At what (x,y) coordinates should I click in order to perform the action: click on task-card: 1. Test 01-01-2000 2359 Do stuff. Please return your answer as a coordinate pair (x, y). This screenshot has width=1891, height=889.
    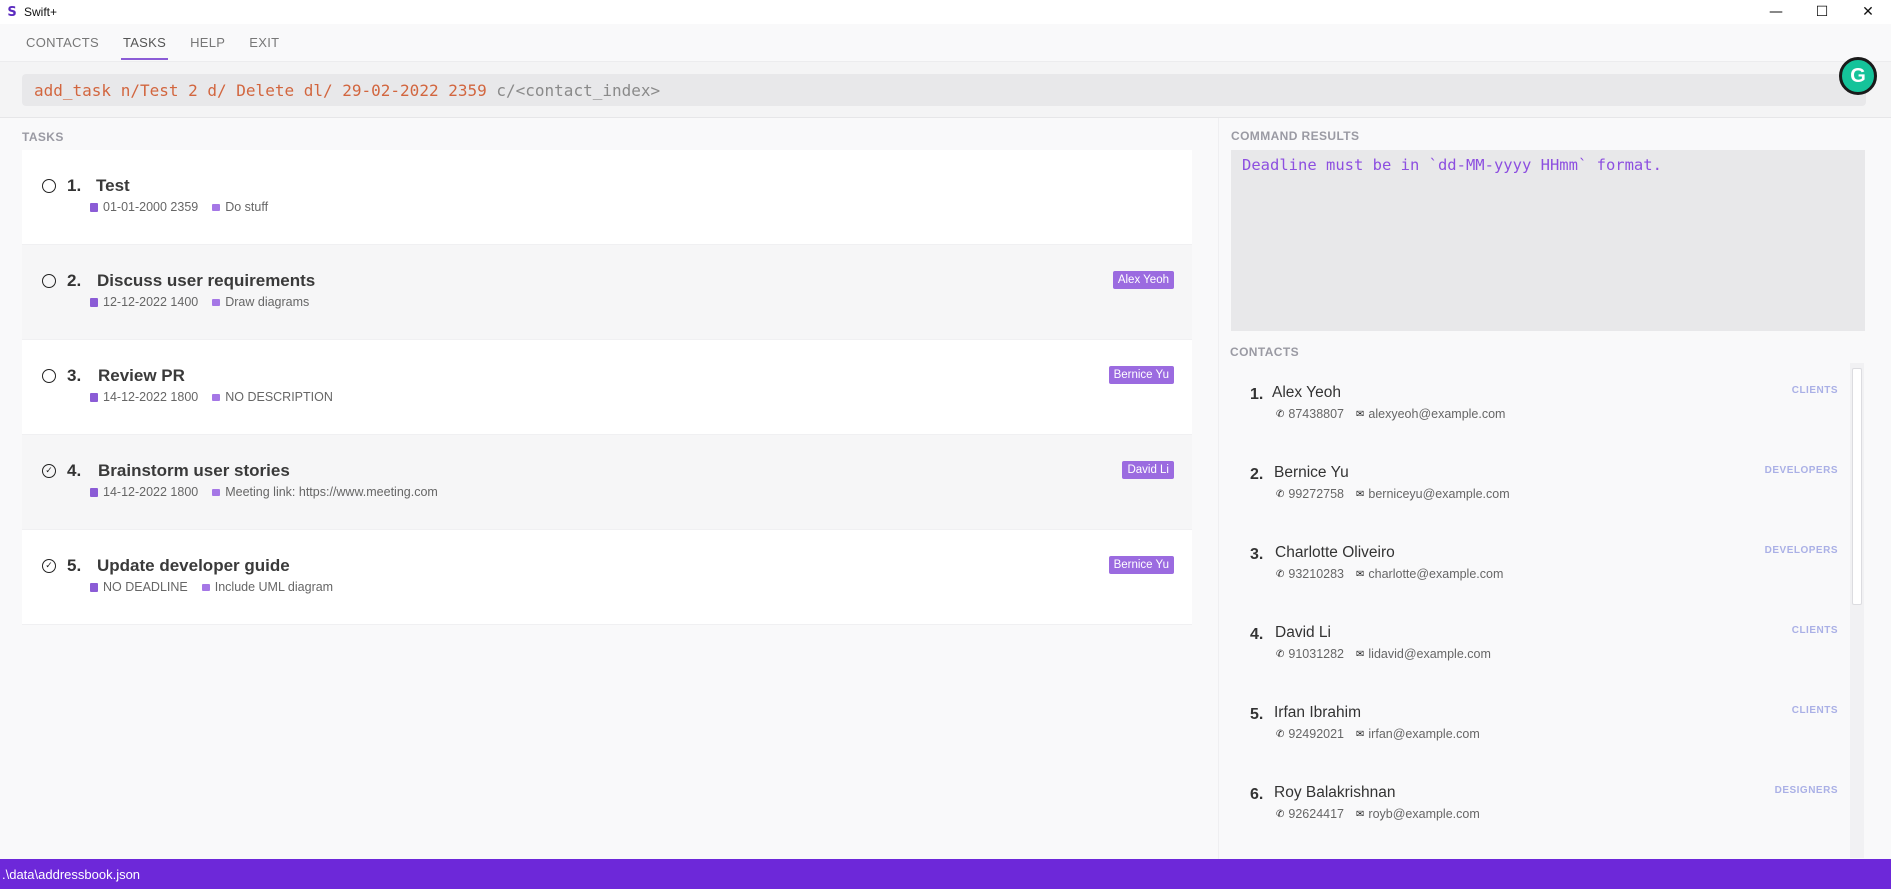
    Looking at the image, I should click on (607, 197).